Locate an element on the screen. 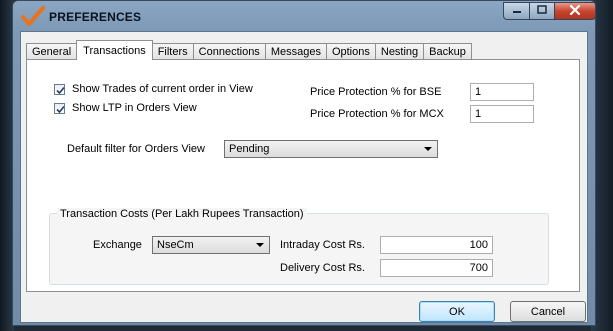  minimize-button is located at coordinates (516, 11).